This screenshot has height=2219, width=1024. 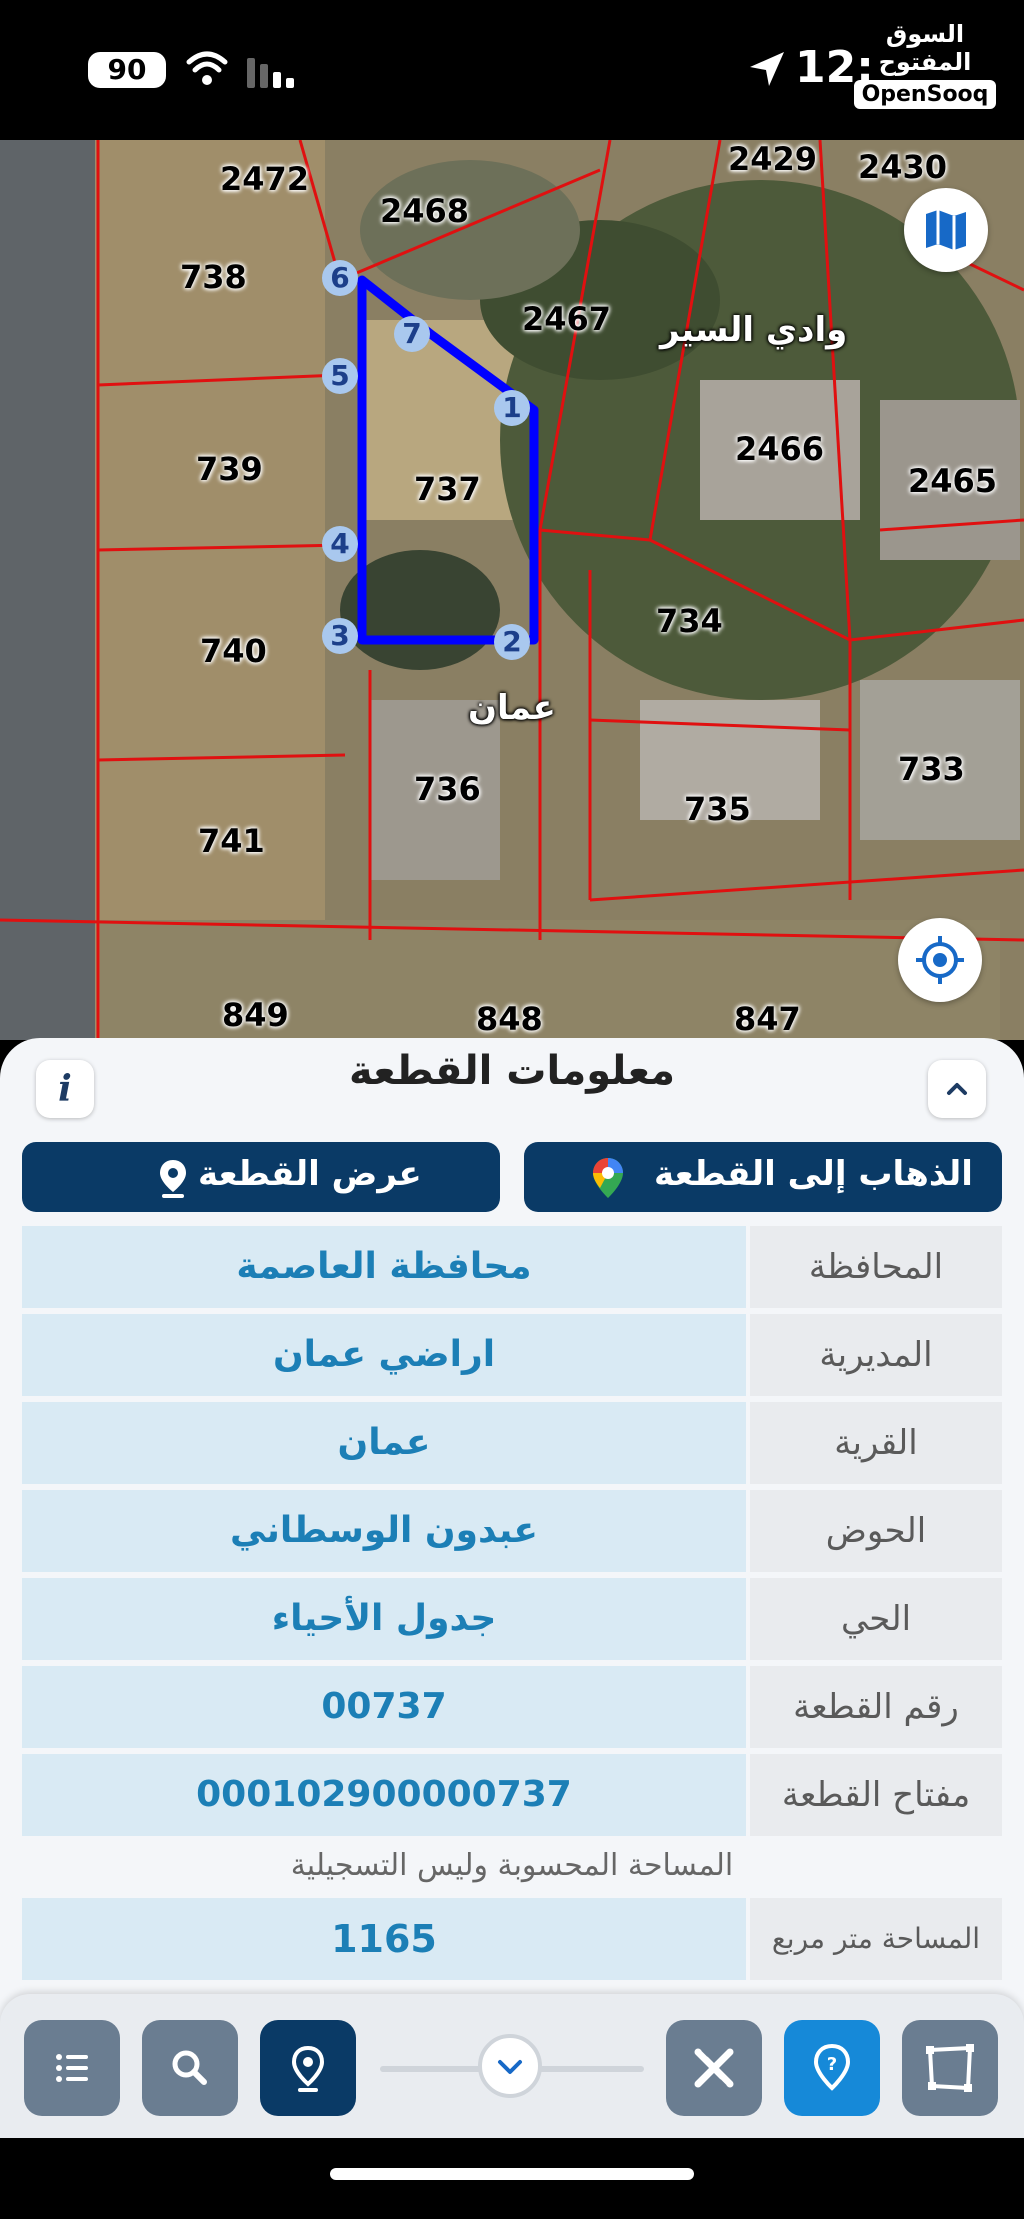 What do you see at coordinates (255, 1015) in the screenshot?
I see `parcel-label: 849` at bounding box center [255, 1015].